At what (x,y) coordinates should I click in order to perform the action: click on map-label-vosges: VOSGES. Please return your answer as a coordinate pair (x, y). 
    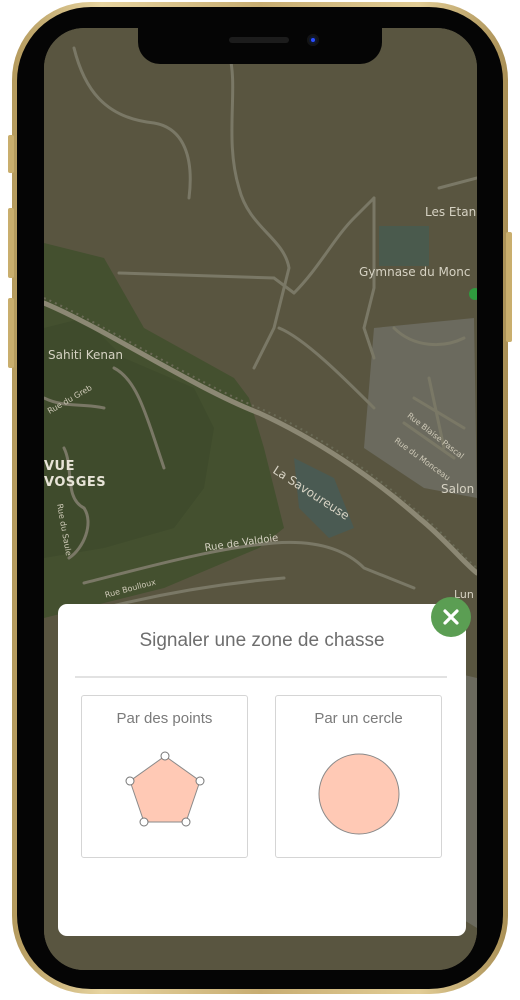
    Looking at the image, I should click on (75, 482).